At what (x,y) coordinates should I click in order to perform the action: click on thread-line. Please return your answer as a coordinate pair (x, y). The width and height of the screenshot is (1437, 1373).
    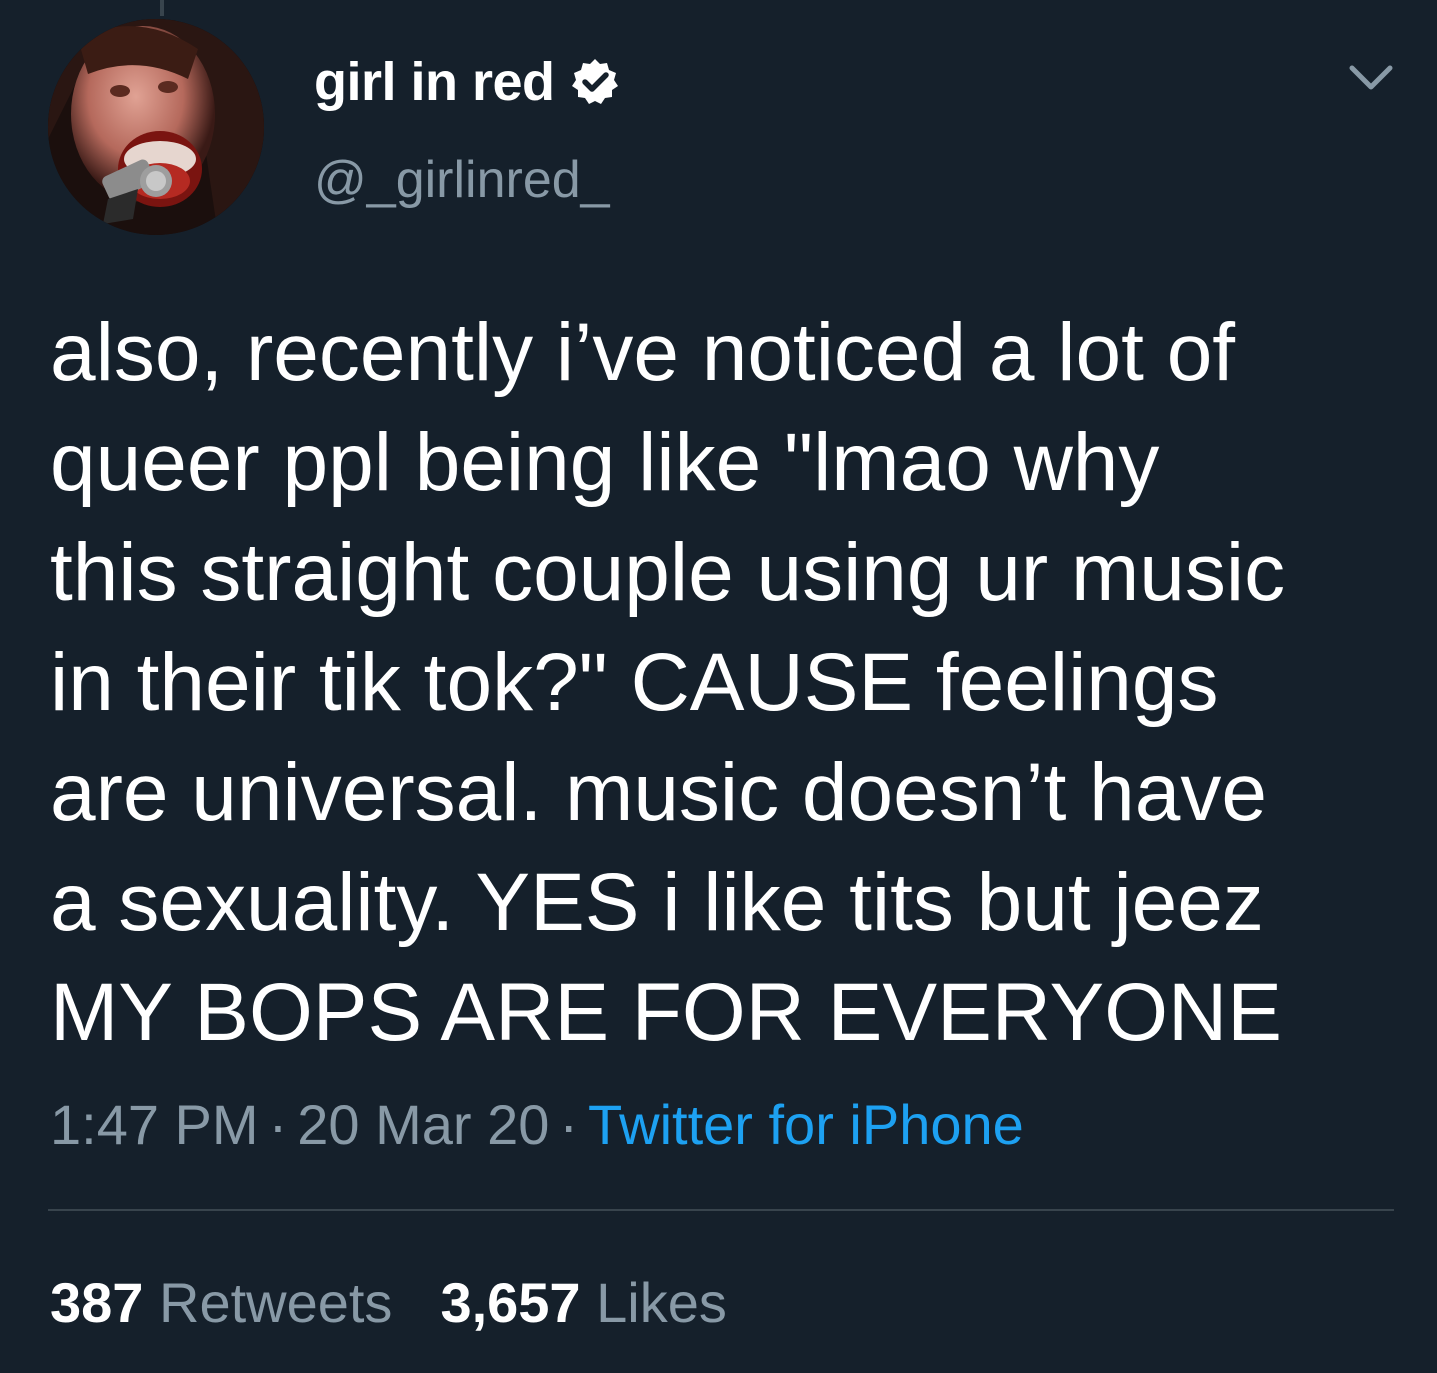
    Looking at the image, I should click on (162, 8).